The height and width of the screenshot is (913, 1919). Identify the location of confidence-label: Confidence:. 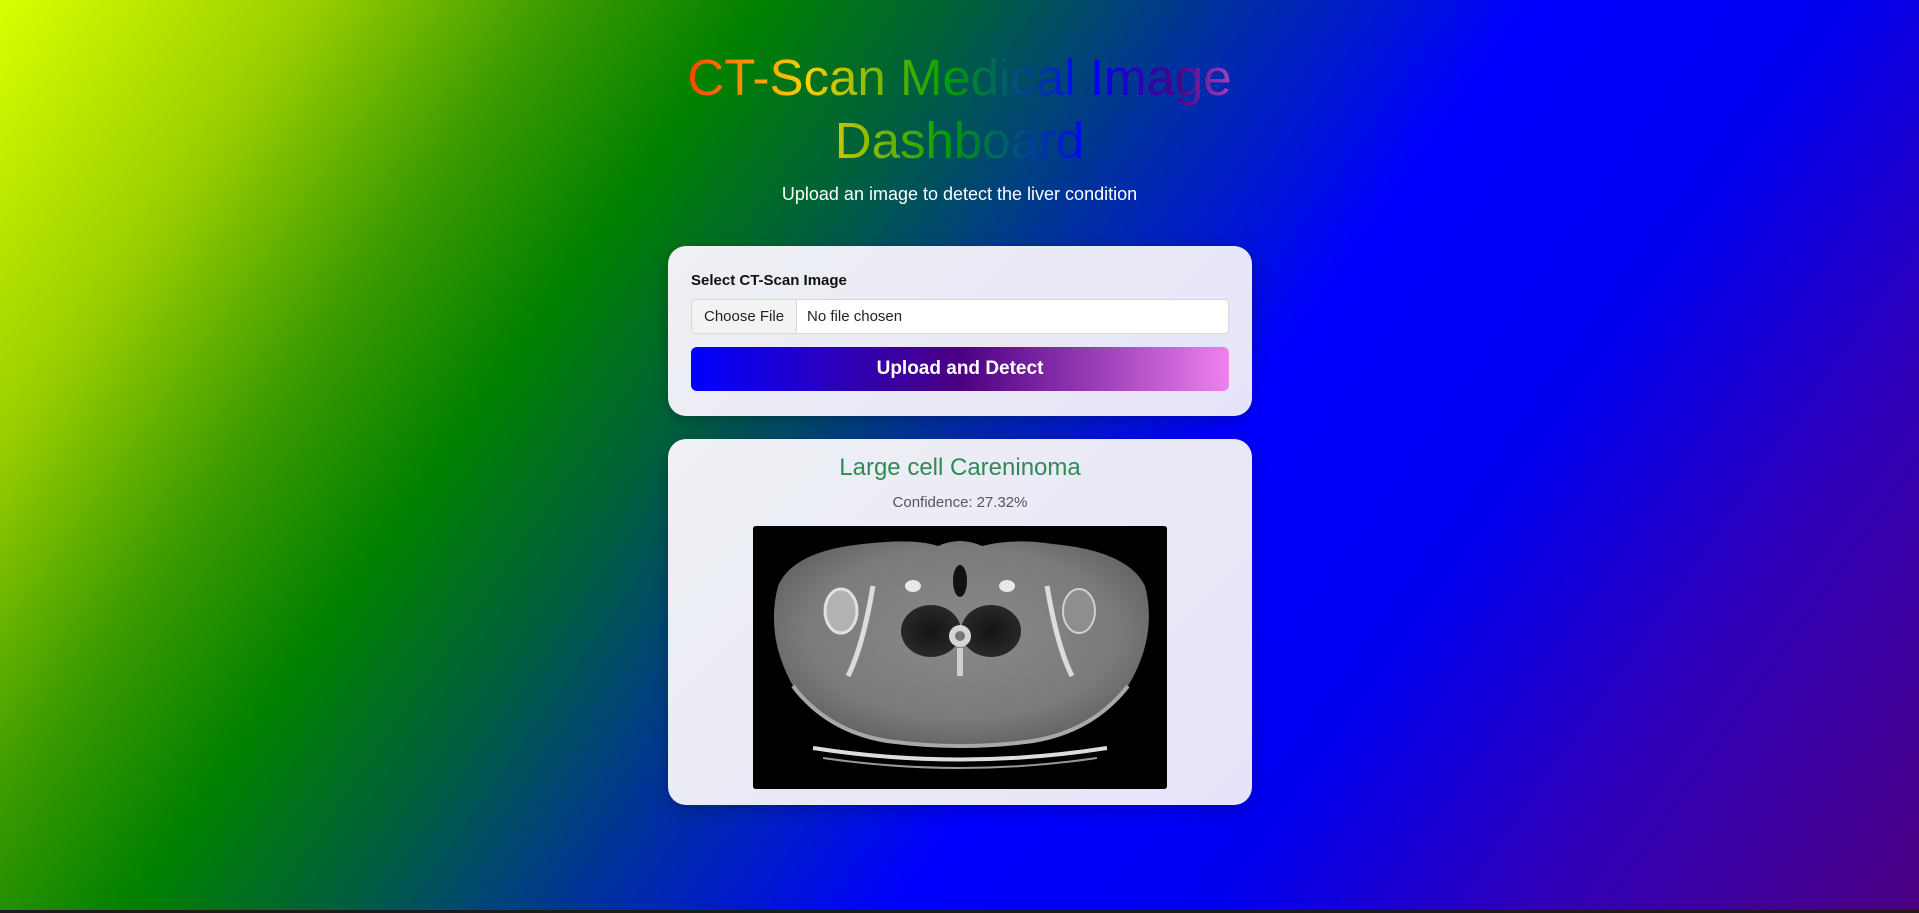
(932, 502).